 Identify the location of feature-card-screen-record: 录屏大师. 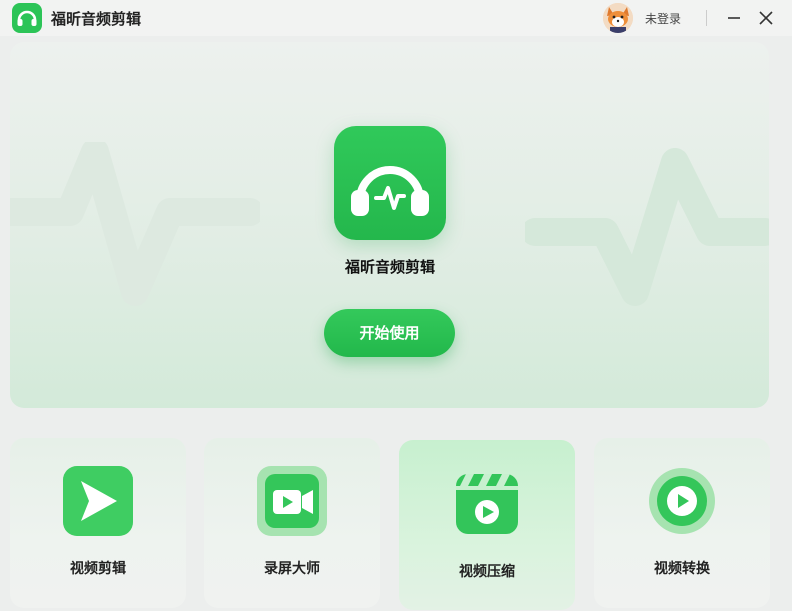
(292, 523).